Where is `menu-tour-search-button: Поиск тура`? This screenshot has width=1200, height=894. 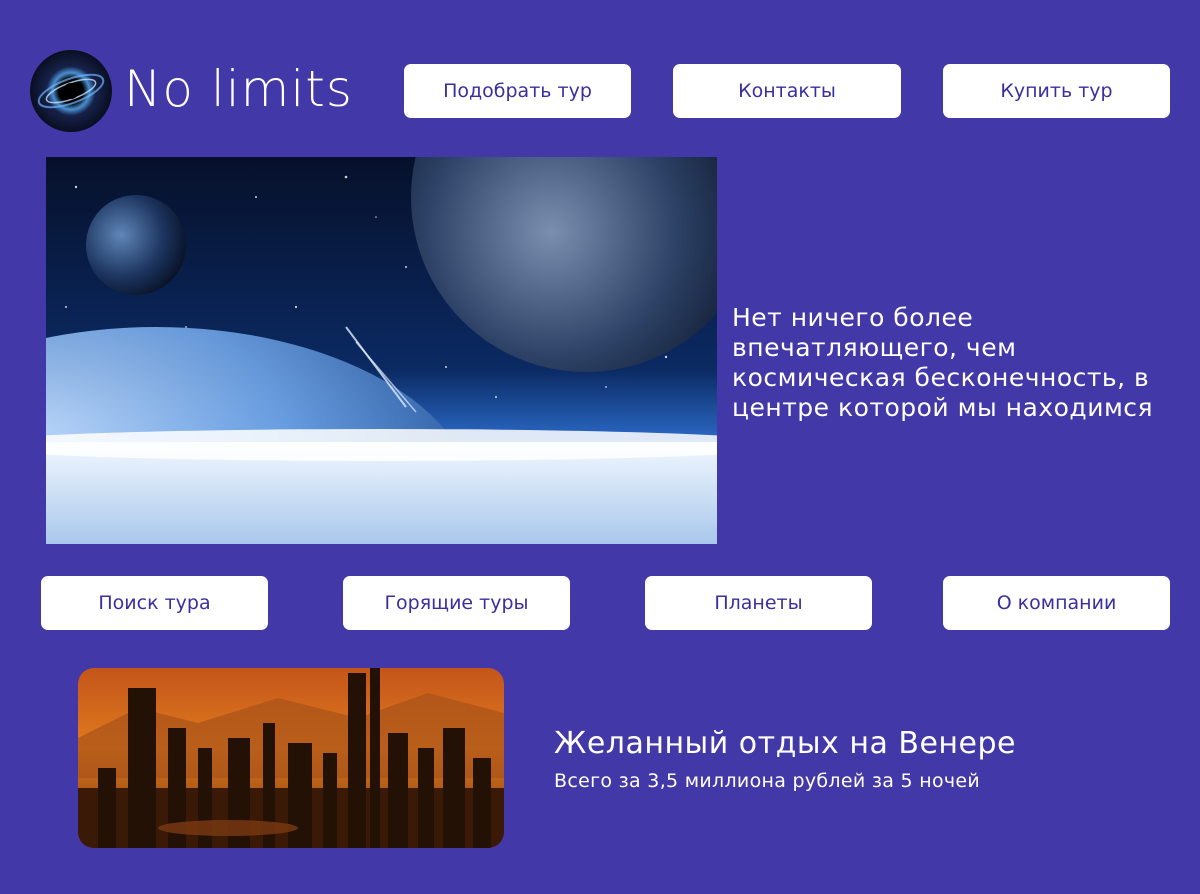
menu-tour-search-button: Поиск тура is located at coordinates (154, 603).